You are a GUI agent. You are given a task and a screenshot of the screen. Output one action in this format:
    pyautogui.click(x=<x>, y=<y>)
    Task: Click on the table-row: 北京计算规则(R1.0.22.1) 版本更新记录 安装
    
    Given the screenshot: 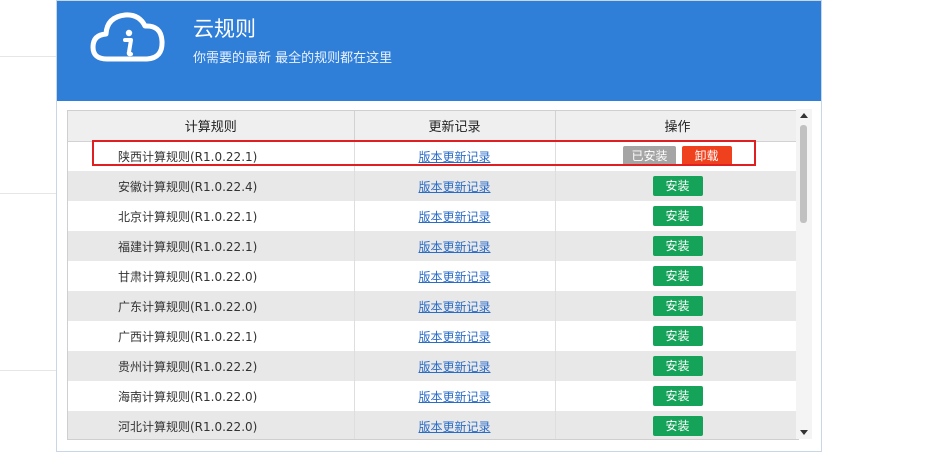 What is the action you would take?
    pyautogui.click(x=433, y=216)
    